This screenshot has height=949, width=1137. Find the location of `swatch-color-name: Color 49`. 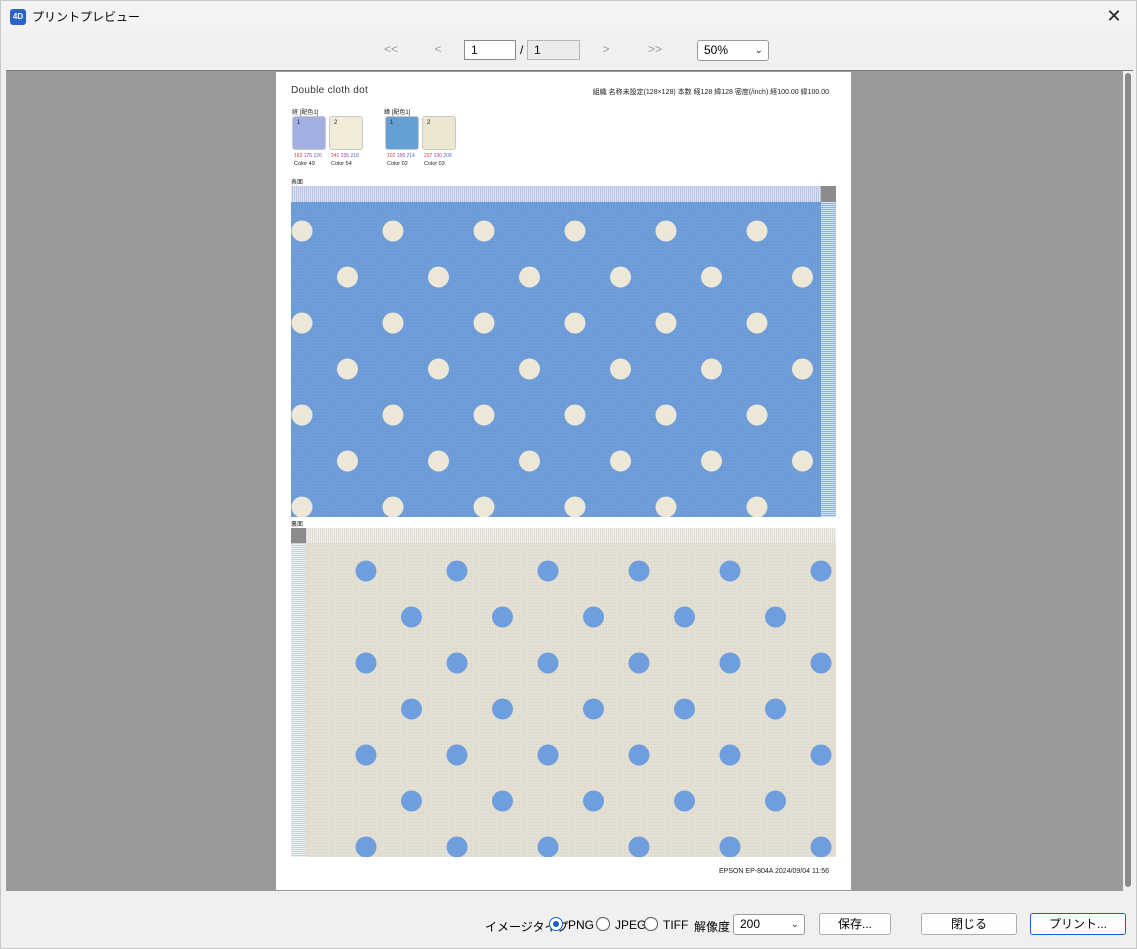

swatch-color-name: Color 49 is located at coordinates (304, 164).